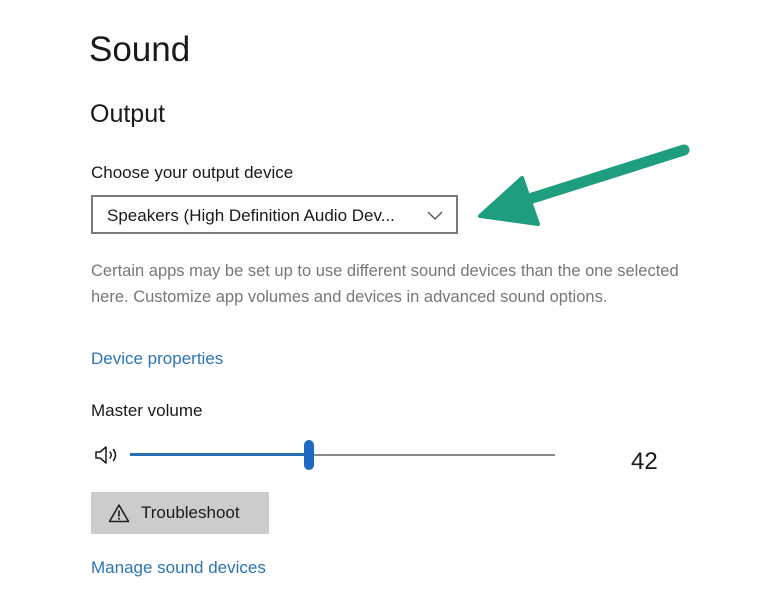  I want to click on warning-icon, so click(119, 513).